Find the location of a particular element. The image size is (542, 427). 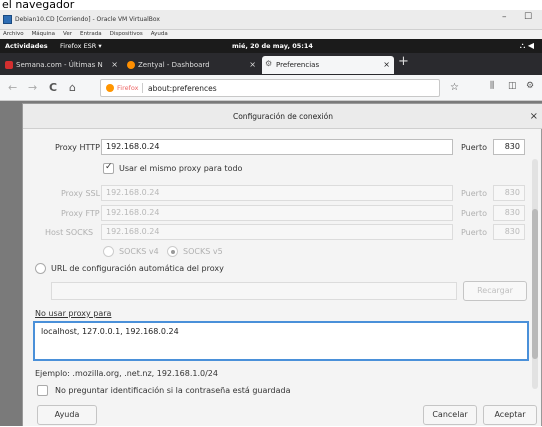

gear-icon: ⚙ is located at coordinates (269, 63).